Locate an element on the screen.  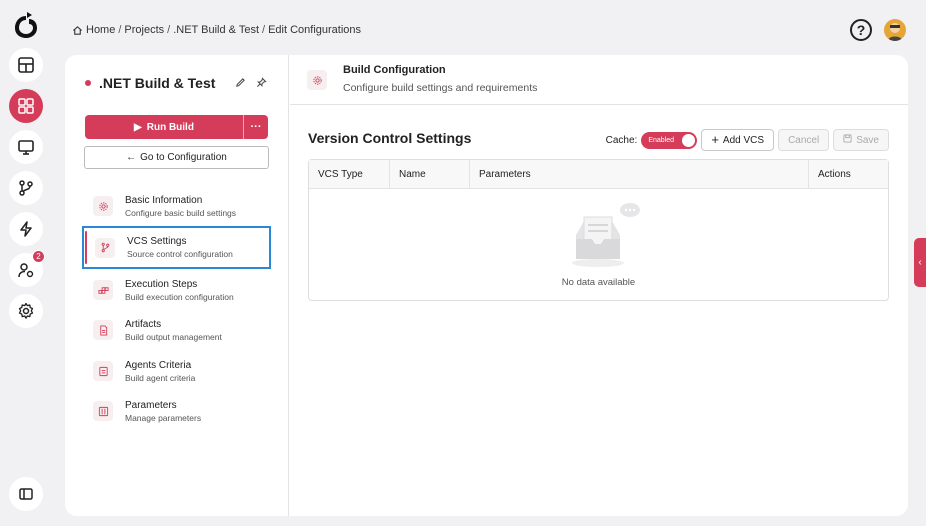
nav-item-title: Basic Information is located at coordinates (164, 200).